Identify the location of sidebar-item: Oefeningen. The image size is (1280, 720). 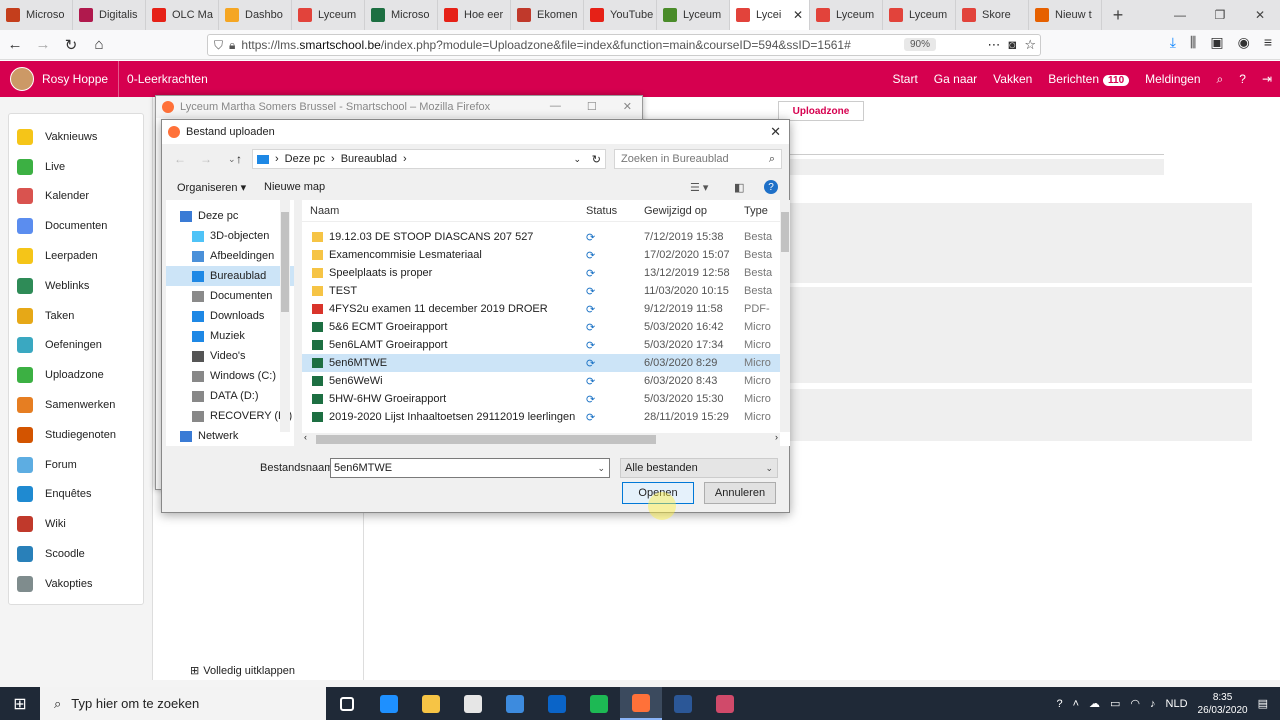
(76, 346).